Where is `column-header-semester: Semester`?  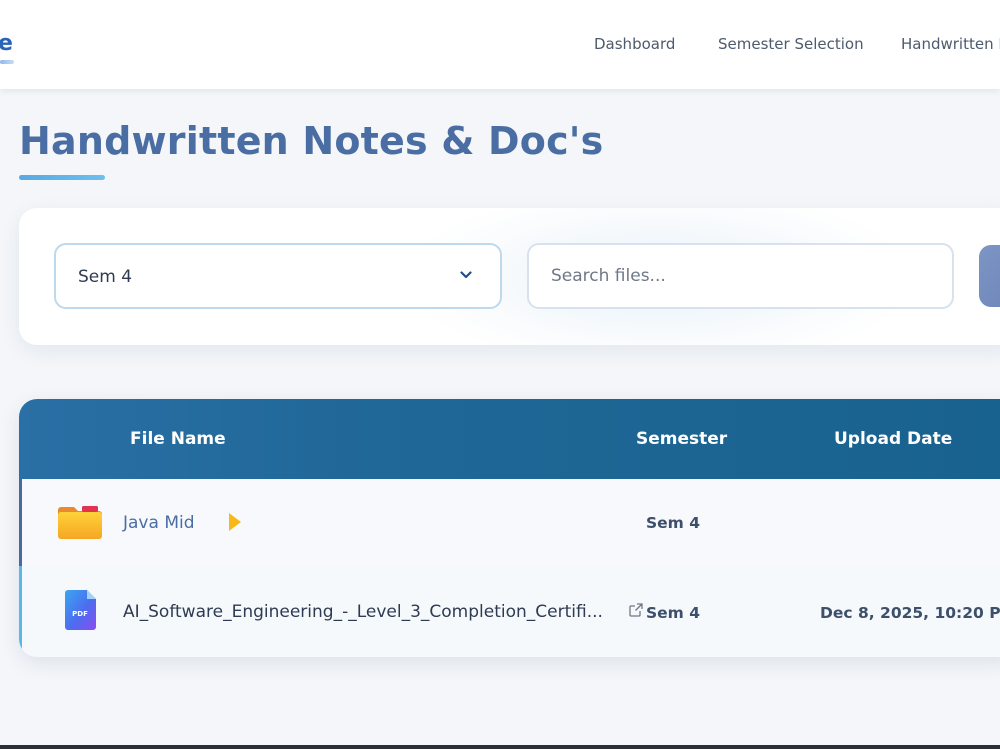
column-header-semester: Semester is located at coordinates (682, 439).